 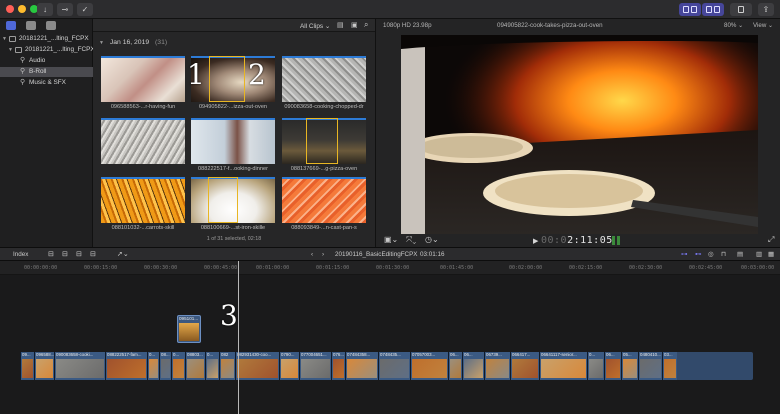 I want to click on minimize-window-button, so click(x=22, y=9).